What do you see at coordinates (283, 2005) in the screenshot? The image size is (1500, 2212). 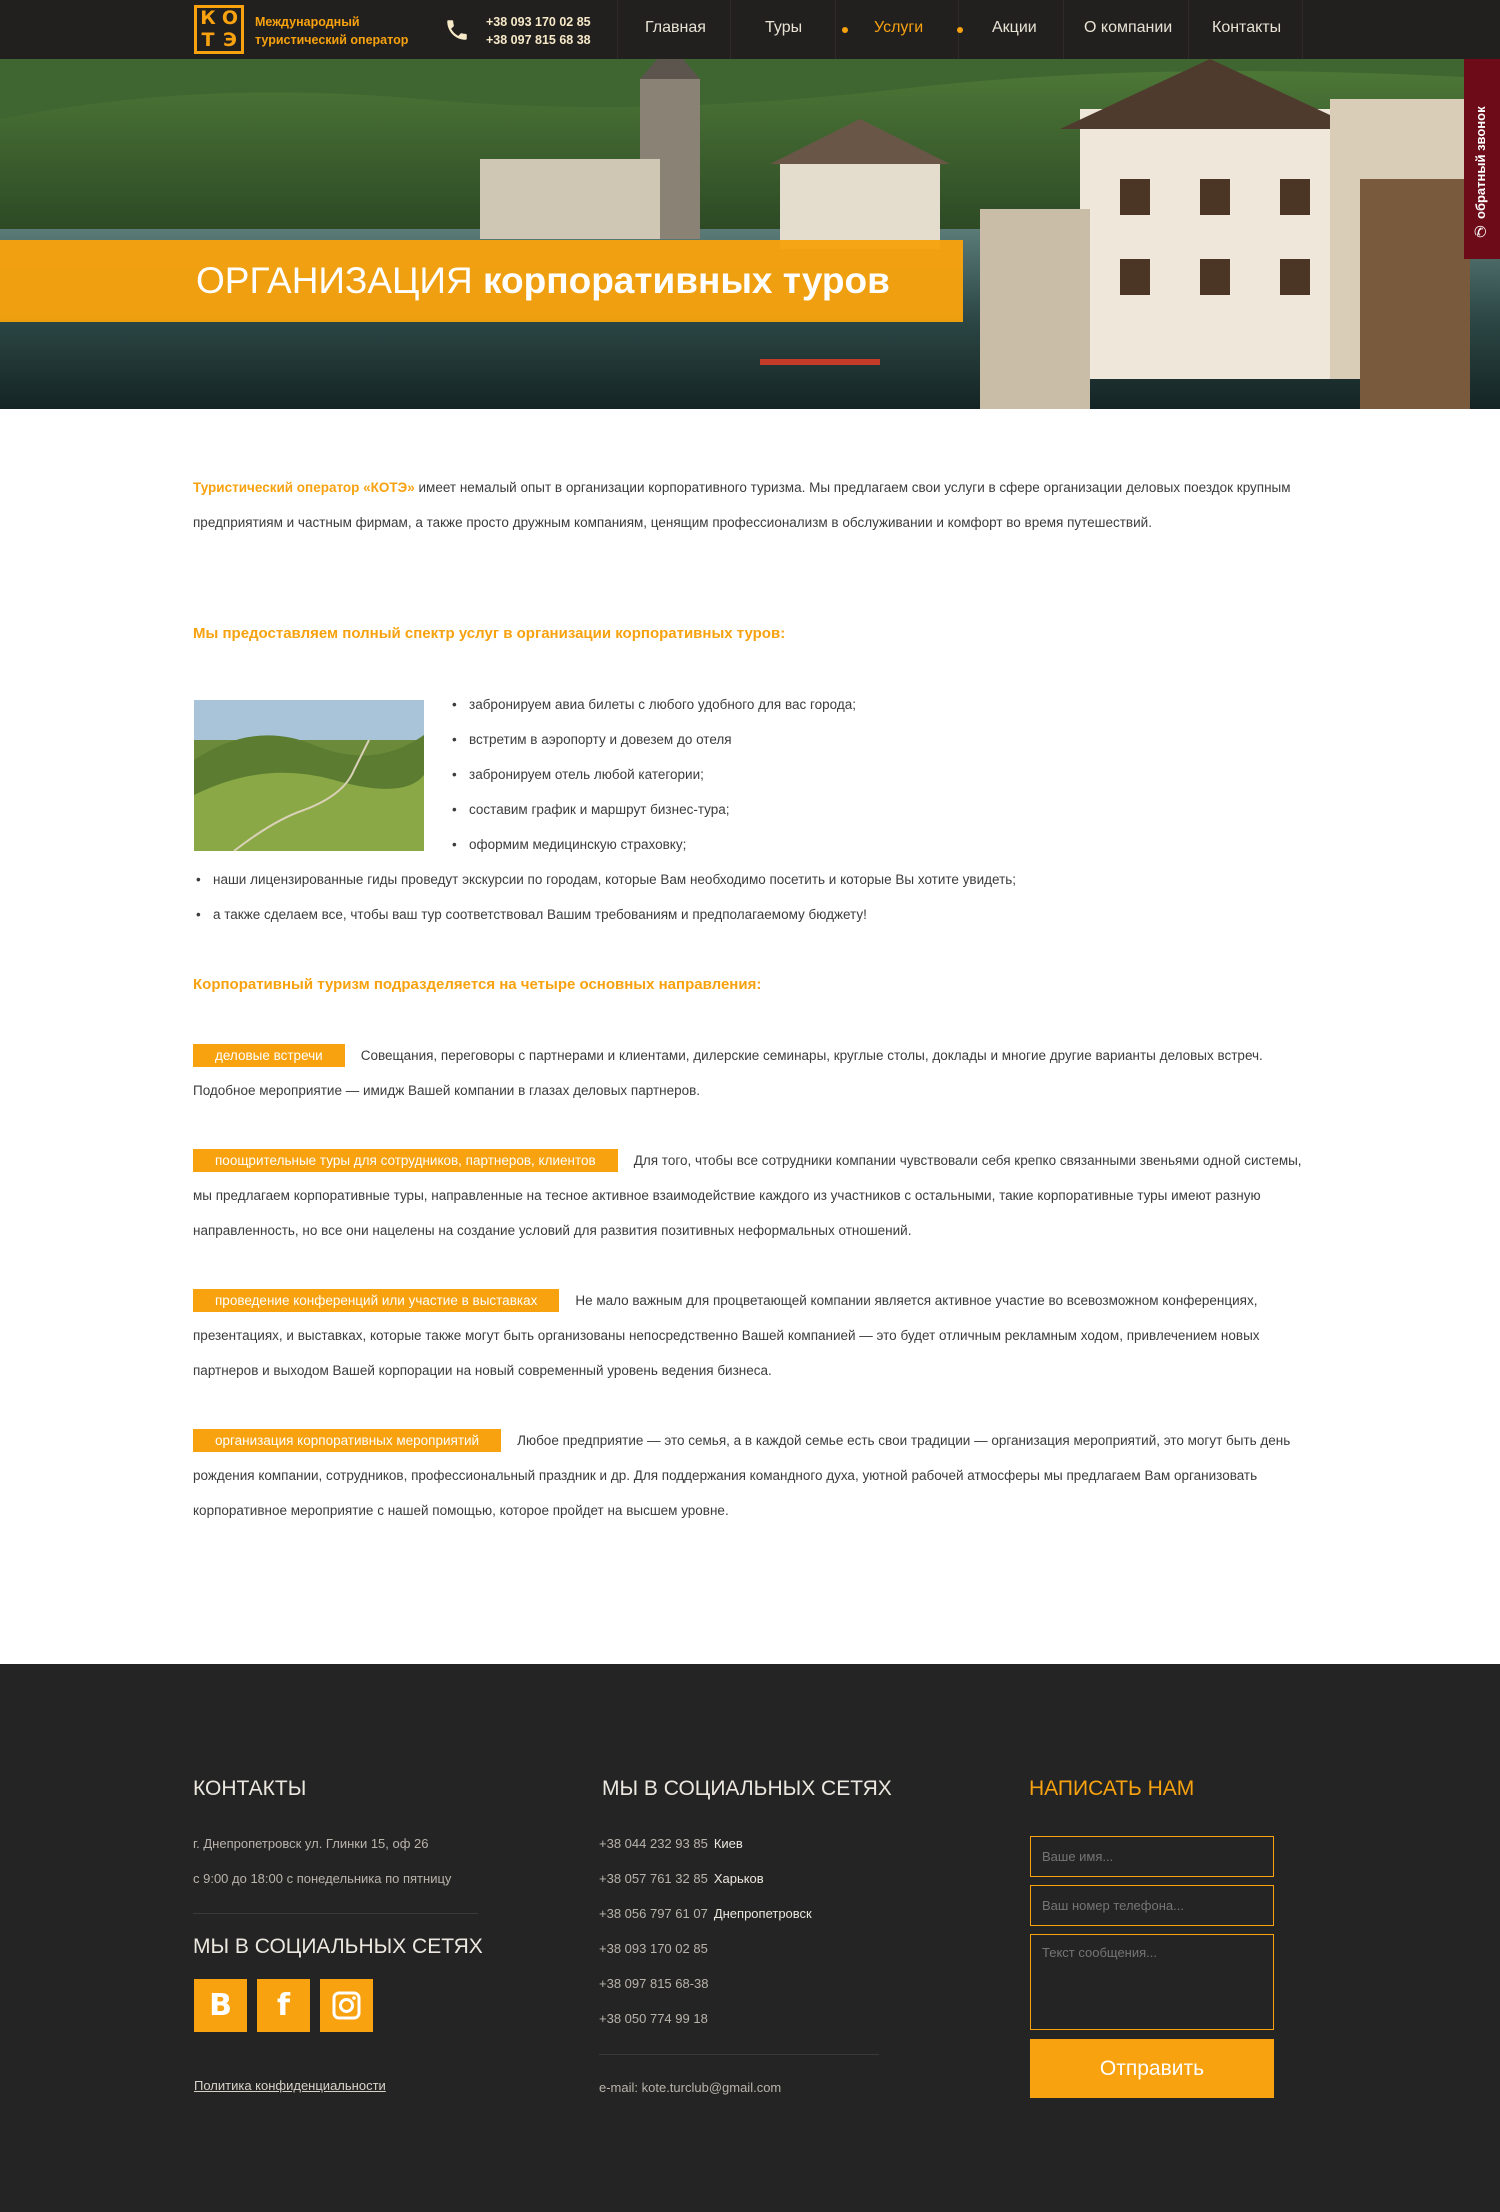 I see `facebook-icon: f` at bounding box center [283, 2005].